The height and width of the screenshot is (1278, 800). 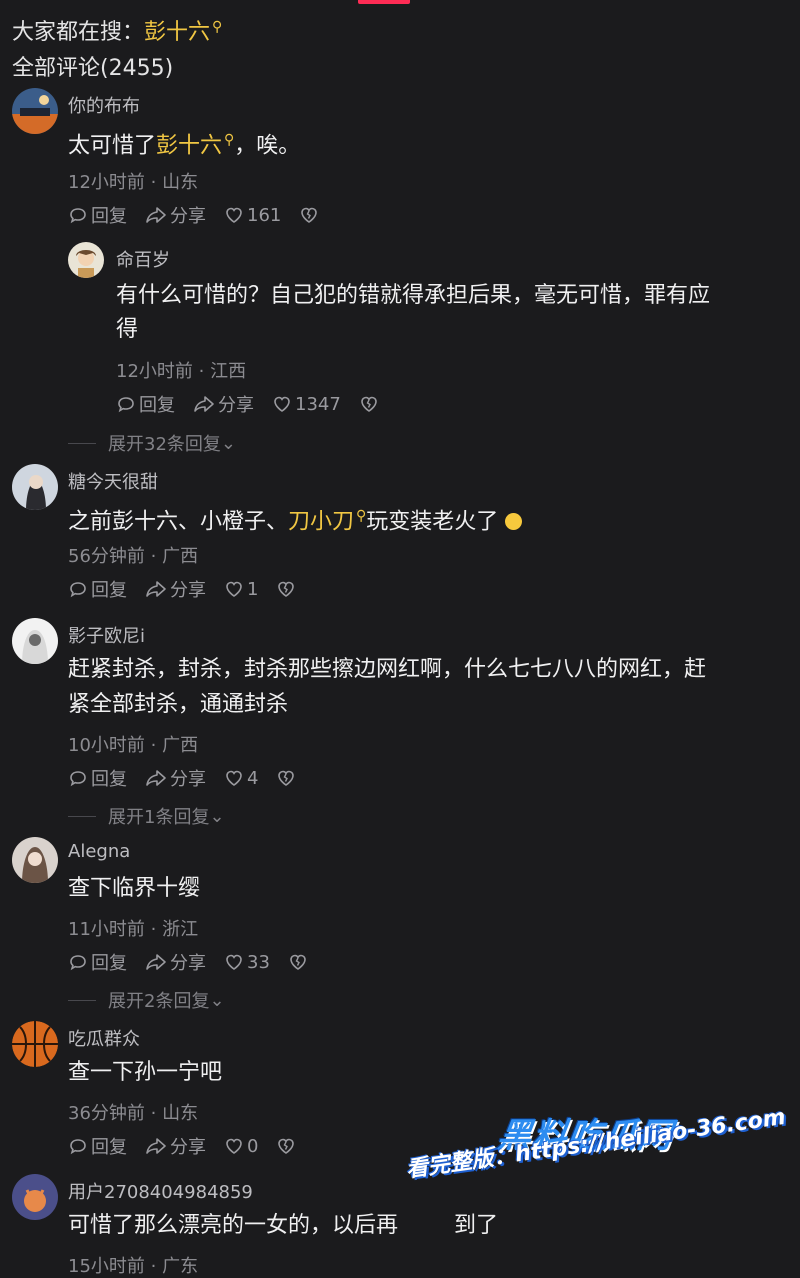 I want to click on reply-text-line1: 有什么可惜的？自己犯的错就得承担后果，毫无可惜，罪有应, so click(x=413, y=295).